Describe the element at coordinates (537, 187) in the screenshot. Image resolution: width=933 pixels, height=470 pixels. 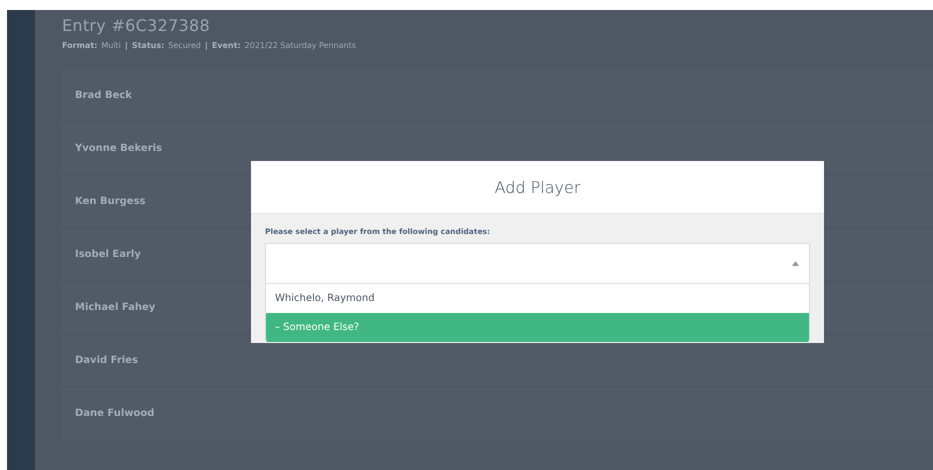
I see `modal-title: Add Player` at that location.